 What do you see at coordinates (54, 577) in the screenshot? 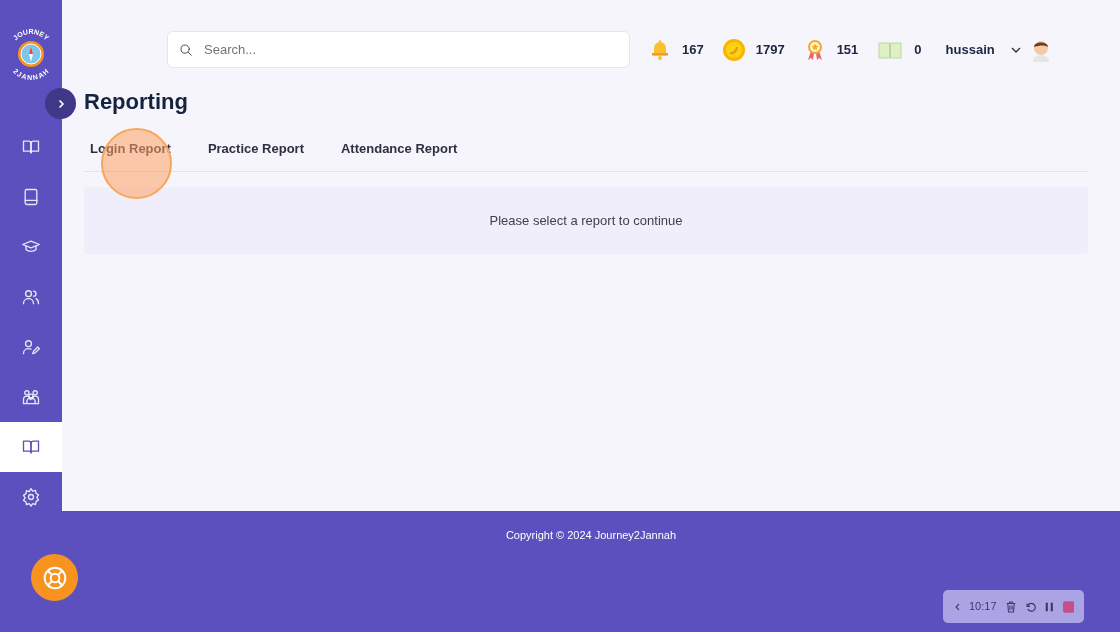
I see `lifebuoy-icon` at bounding box center [54, 577].